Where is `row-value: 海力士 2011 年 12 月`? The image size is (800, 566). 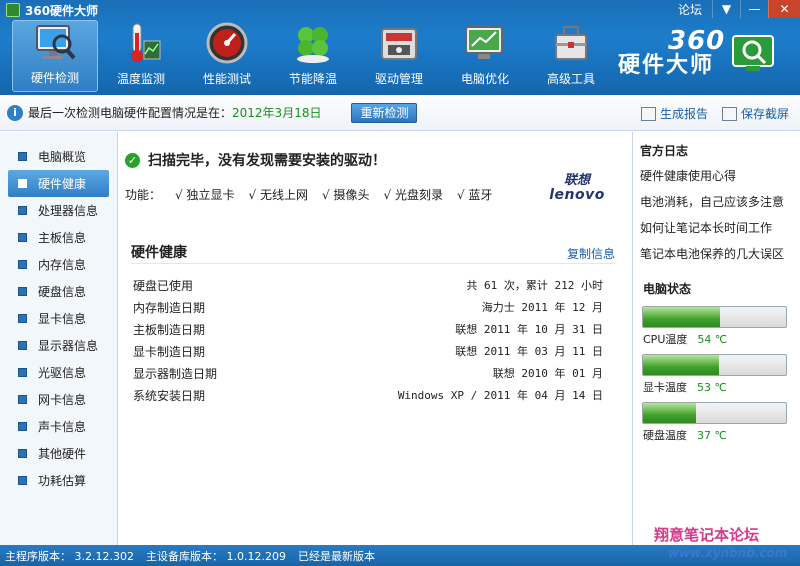 row-value: 海力士 2011 年 12 月 is located at coordinates (542, 307).